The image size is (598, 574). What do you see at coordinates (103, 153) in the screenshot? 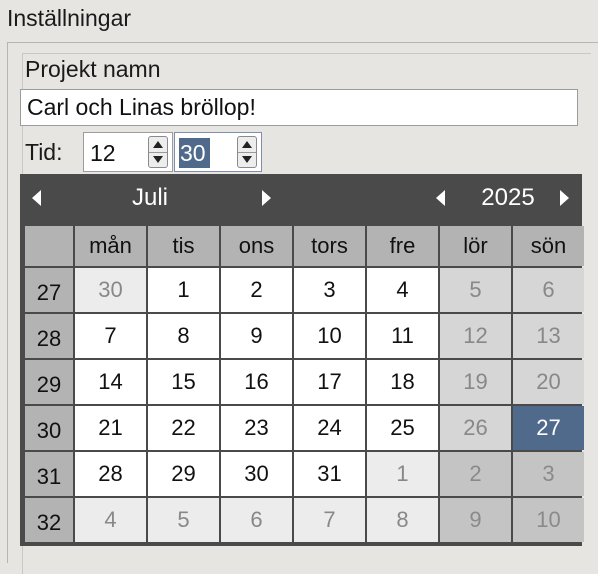
I see `hour-value: 12` at bounding box center [103, 153].